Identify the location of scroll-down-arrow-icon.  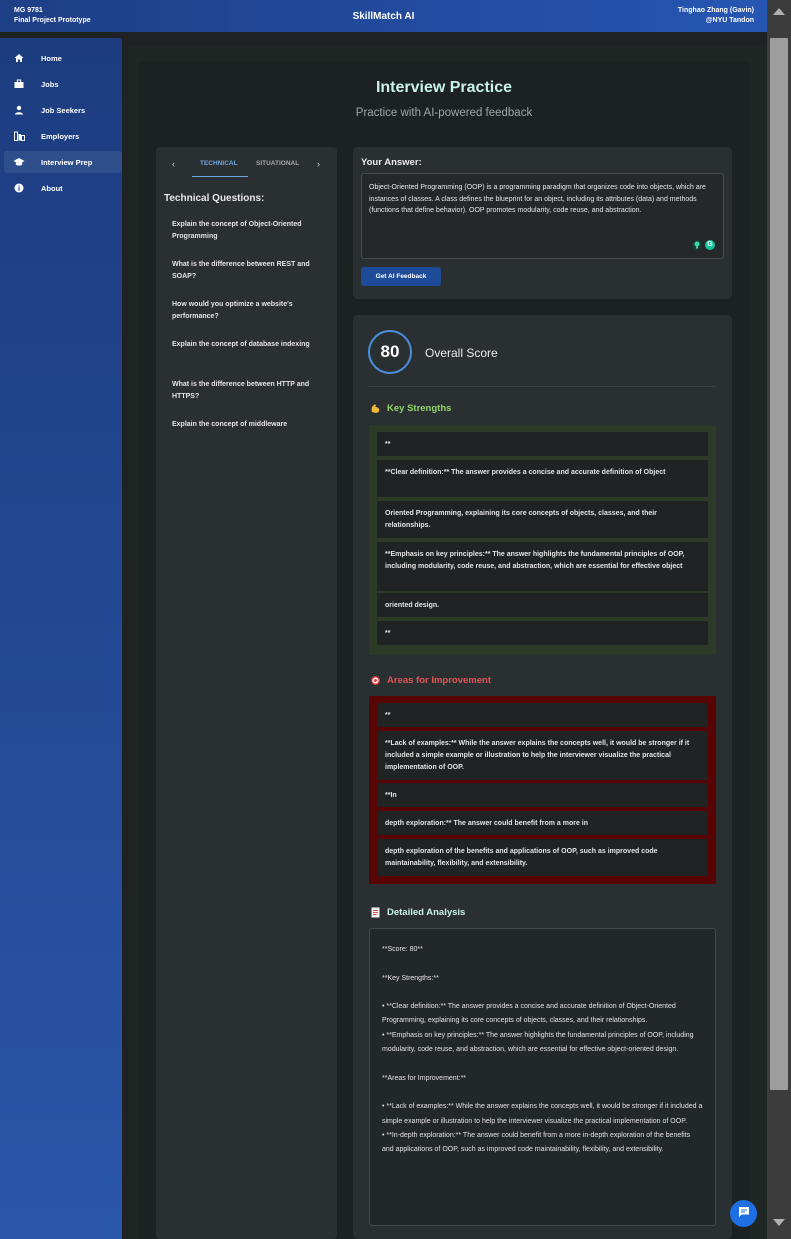
(779, 1222).